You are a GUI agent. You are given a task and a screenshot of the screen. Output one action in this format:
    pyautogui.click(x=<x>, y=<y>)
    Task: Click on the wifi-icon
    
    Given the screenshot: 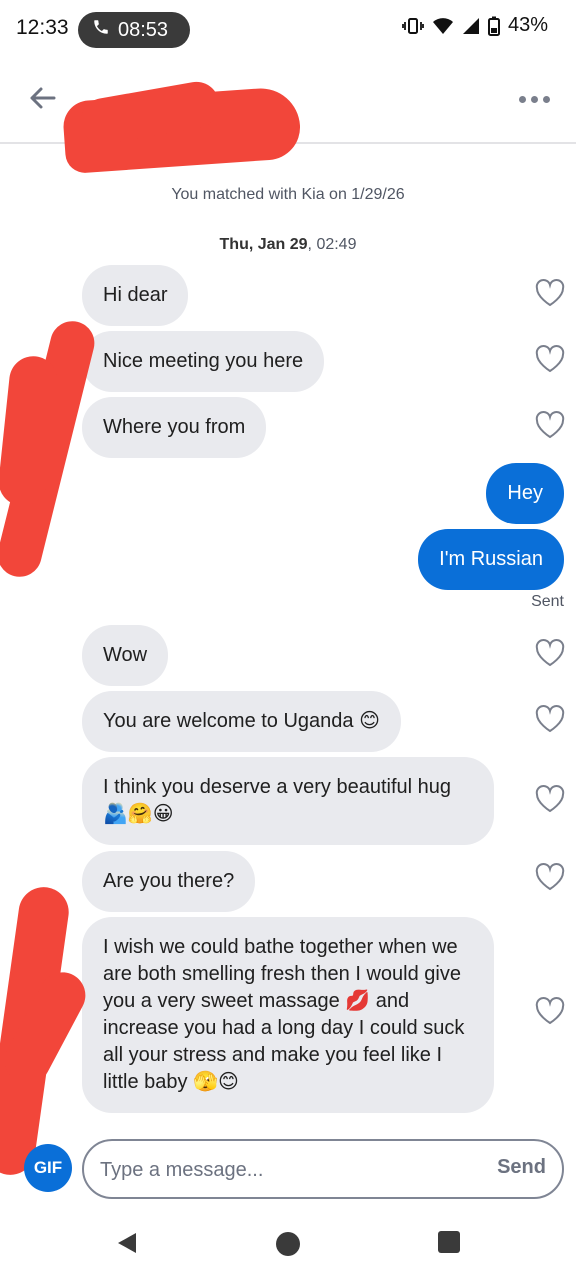 What is the action you would take?
    pyautogui.click(x=443, y=26)
    